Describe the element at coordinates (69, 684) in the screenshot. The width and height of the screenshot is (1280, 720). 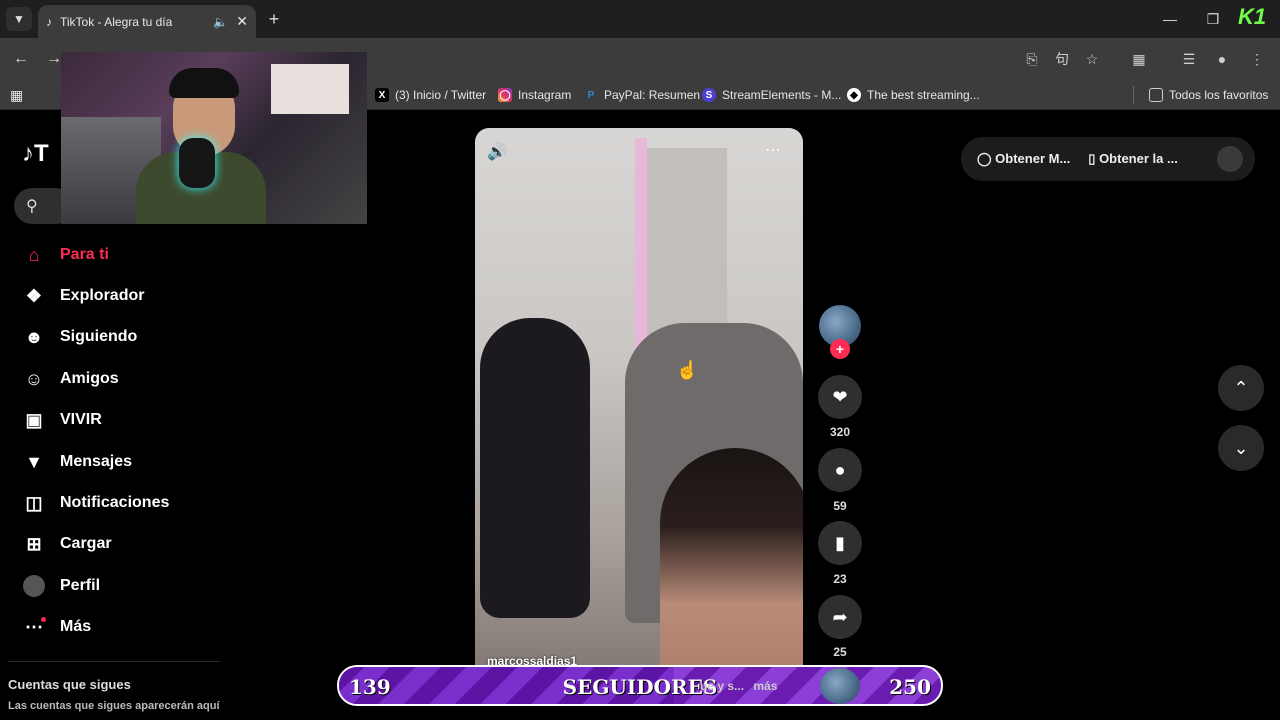
I see `following-title: Cuentas que sigues` at that location.